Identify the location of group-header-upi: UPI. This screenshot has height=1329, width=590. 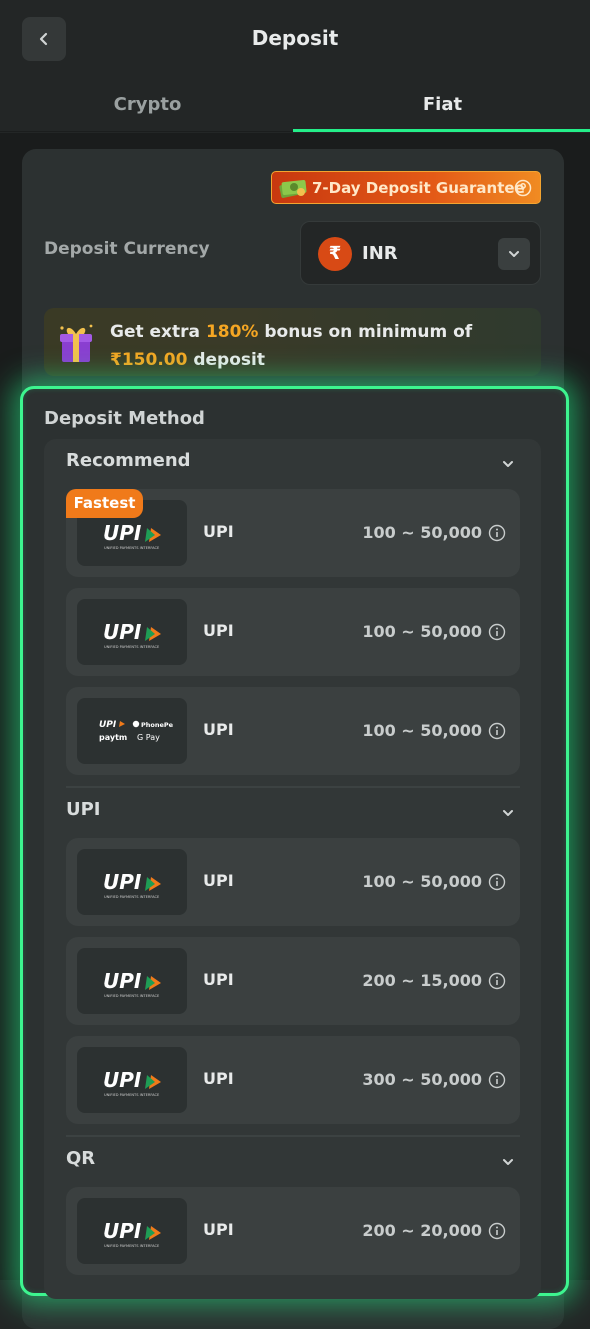
(293, 814).